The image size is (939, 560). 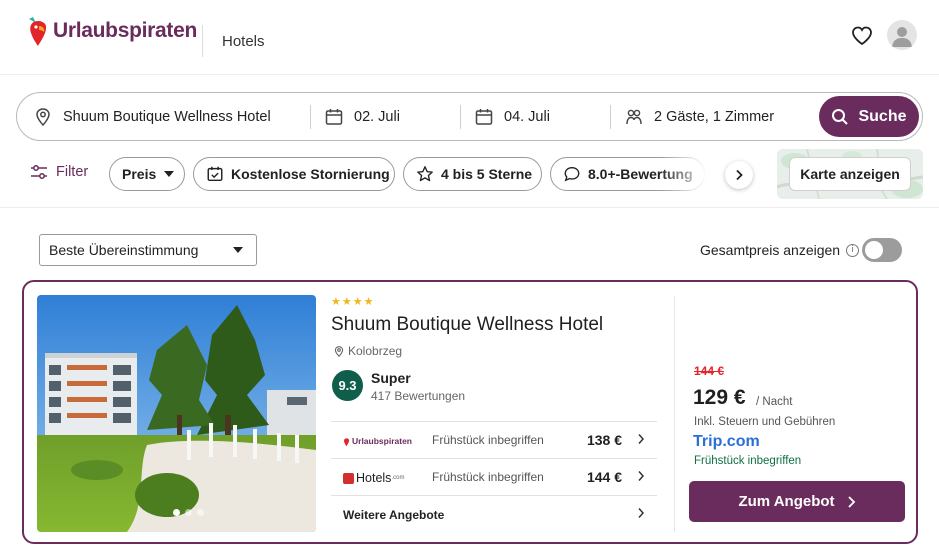 I want to click on header-divider, so click(x=202, y=41).